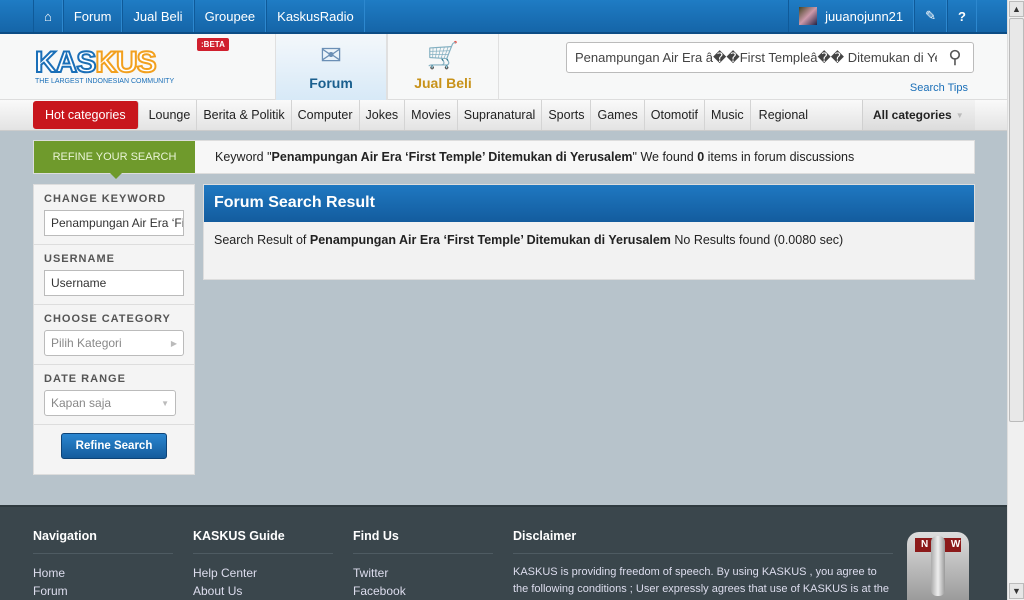 This screenshot has width=1024, height=600. I want to click on footer-link-about: About Us, so click(263, 591).